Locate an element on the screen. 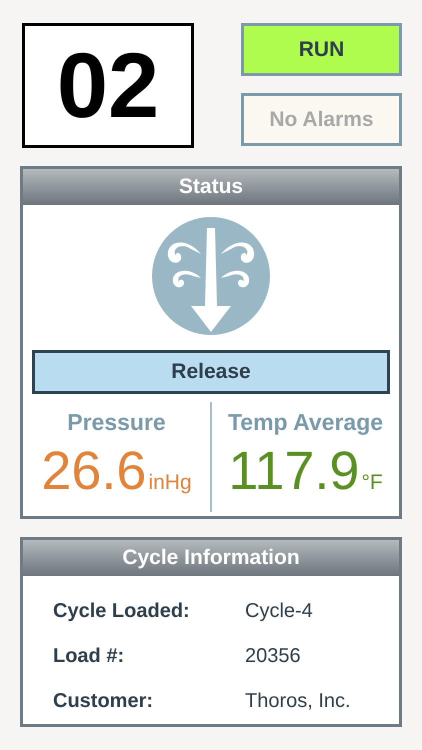 Image resolution: width=422 pixels, height=750 pixels. info-value: Thoros, Inc. is located at coordinates (298, 701).